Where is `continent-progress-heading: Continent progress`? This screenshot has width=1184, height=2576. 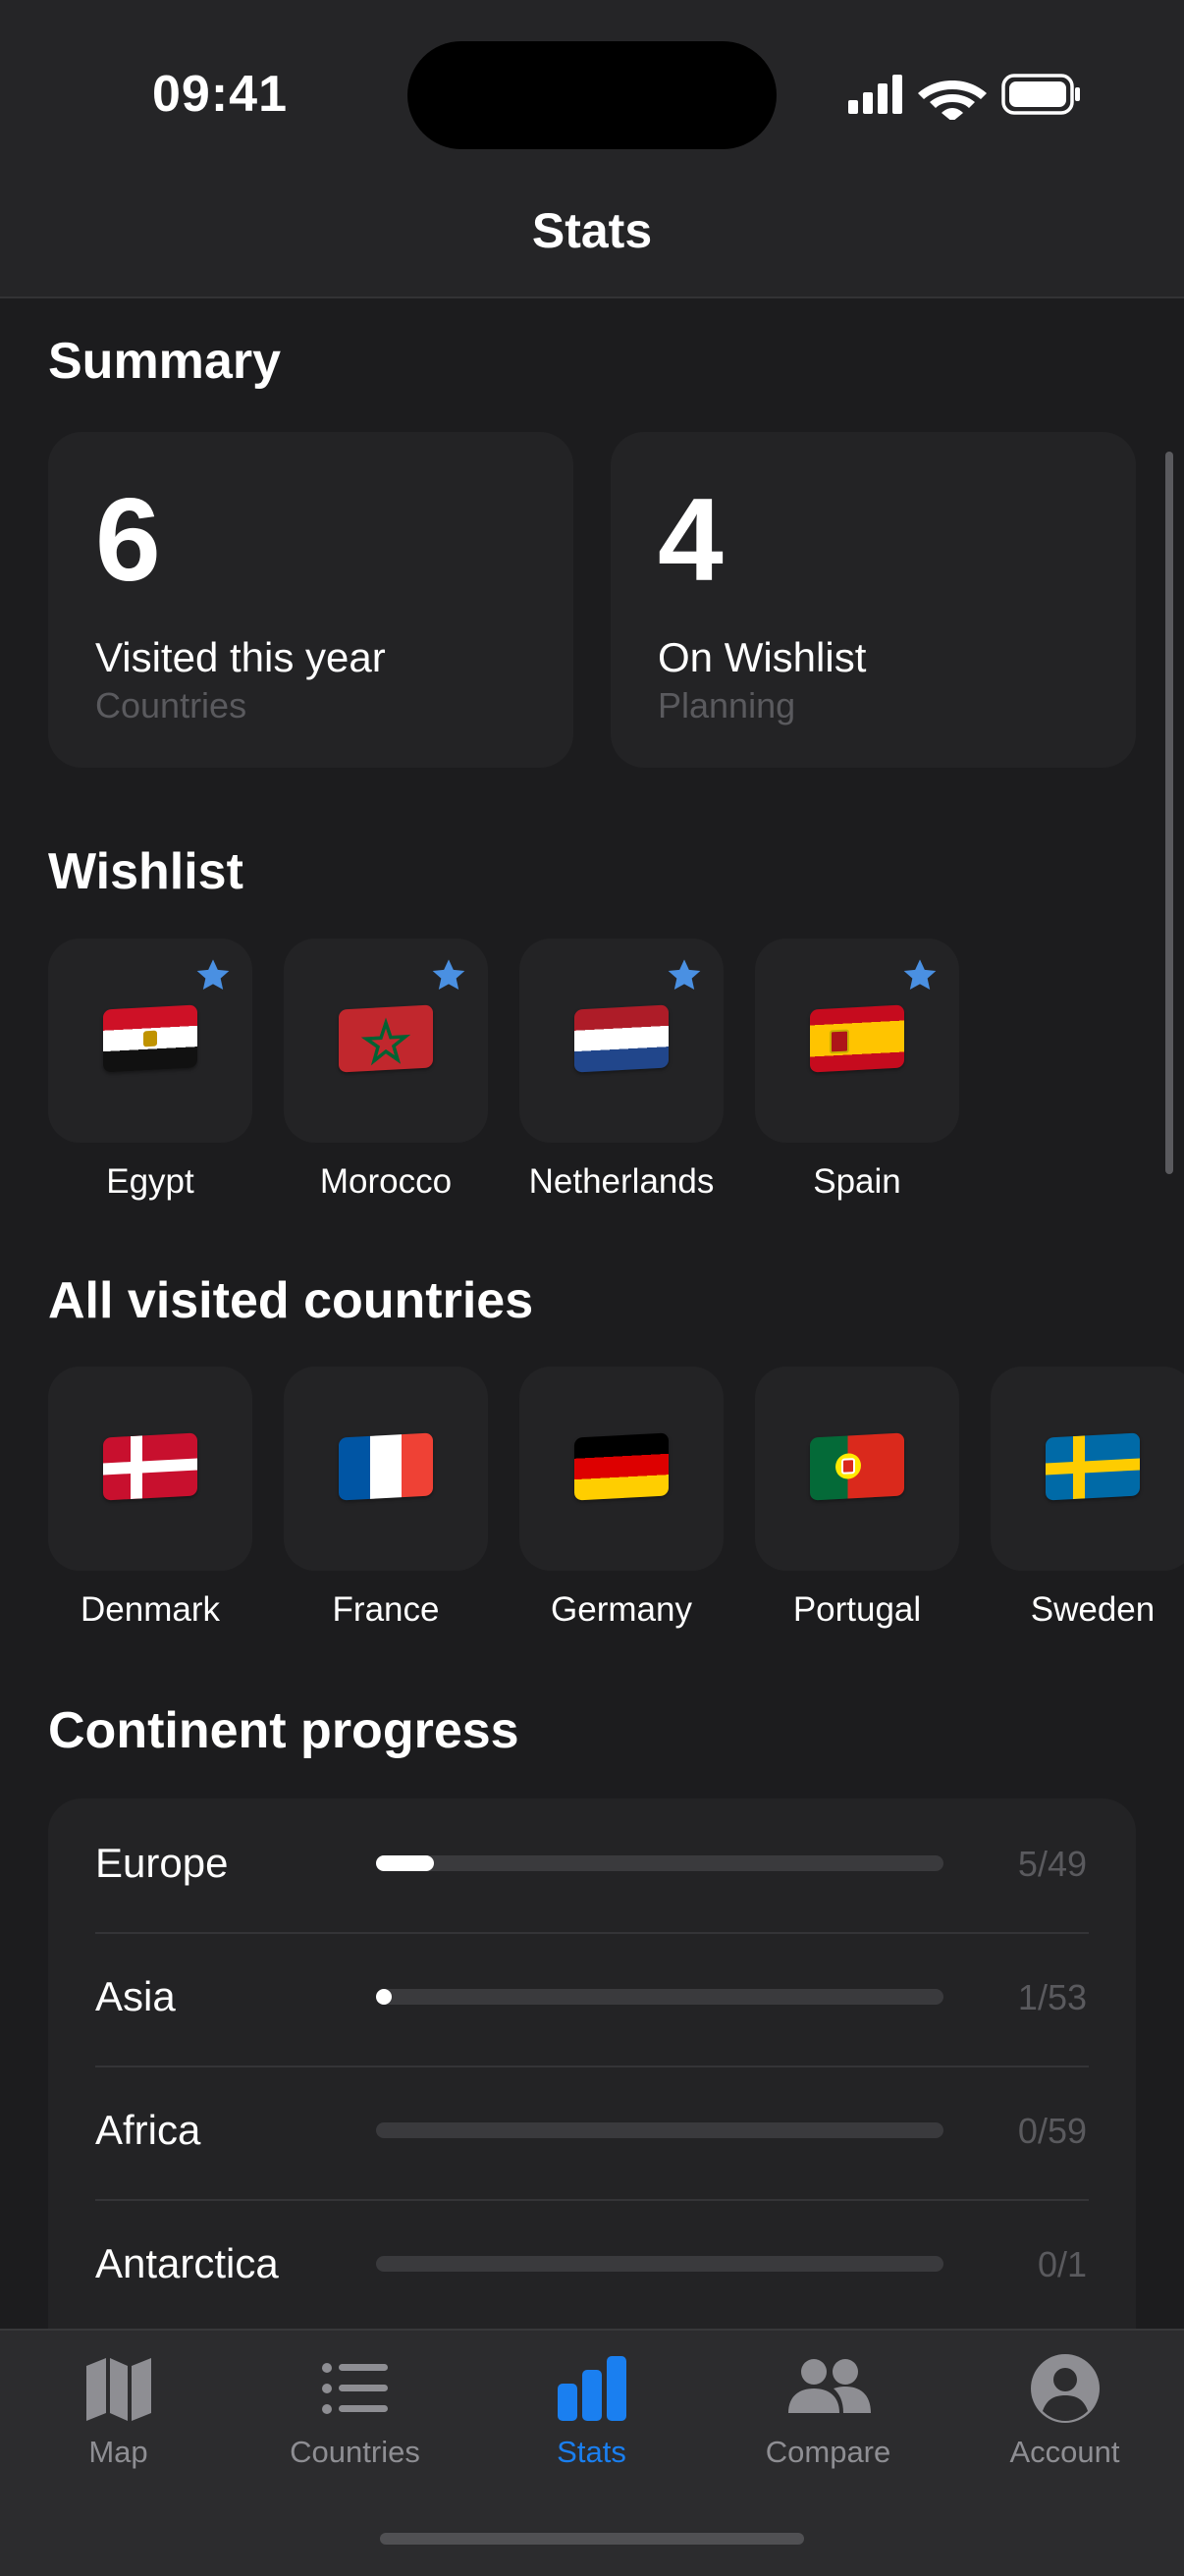 continent-progress-heading: Continent progress is located at coordinates (283, 1730).